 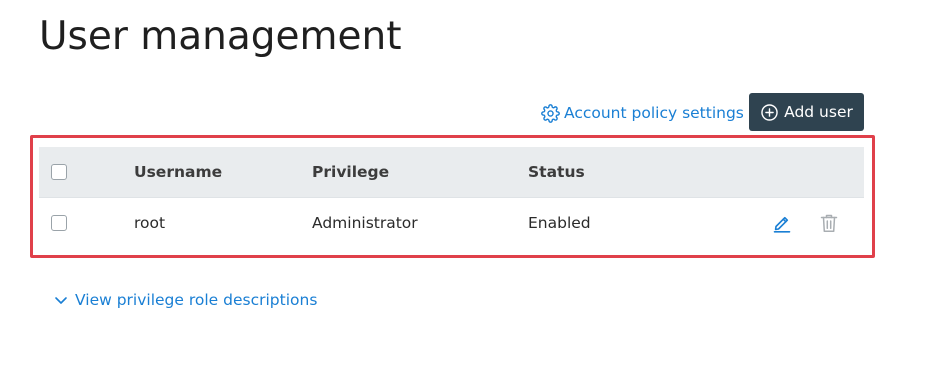 What do you see at coordinates (59, 172) in the screenshot?
I see `select-all-checkbox` at bounding box center [59, 172].